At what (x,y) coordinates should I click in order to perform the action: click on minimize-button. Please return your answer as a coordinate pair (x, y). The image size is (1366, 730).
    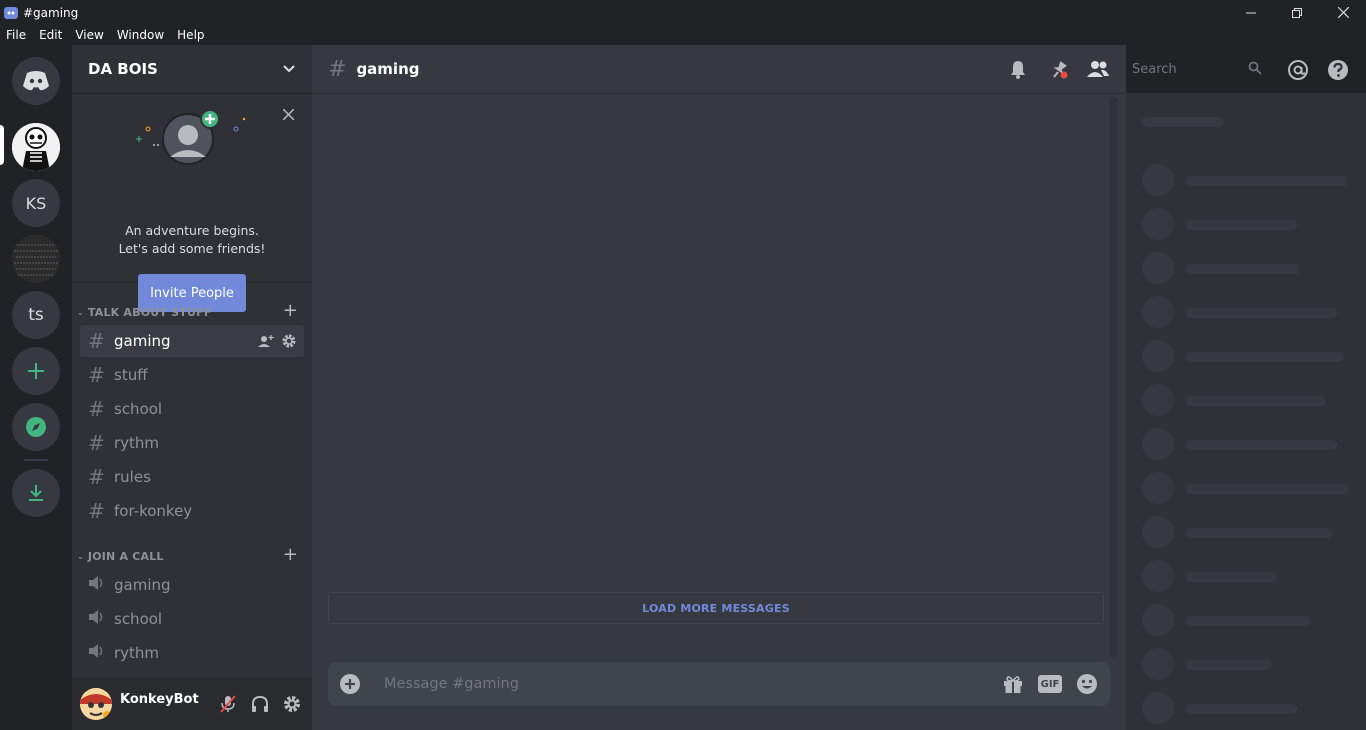
    Looking at the image, I should click on (1251, 12).